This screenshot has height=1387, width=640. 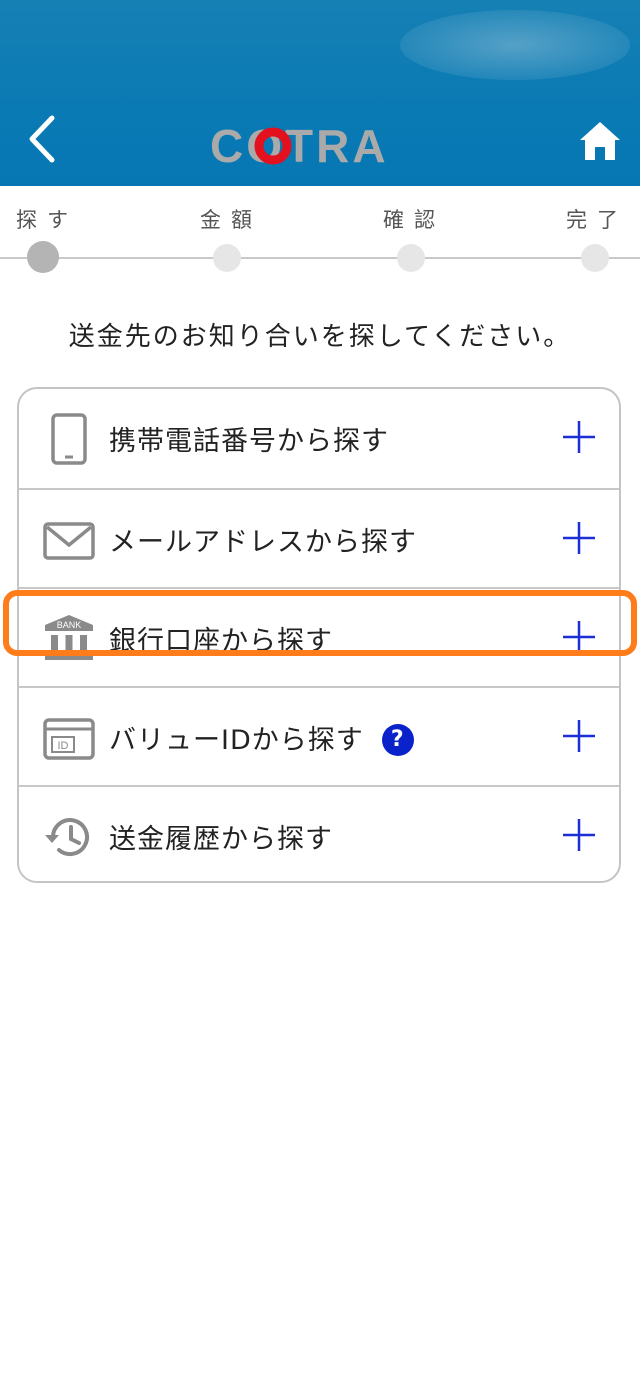 I want to click on option-bank: BANK 銀行口座から探す, so click(x=319, y=637).